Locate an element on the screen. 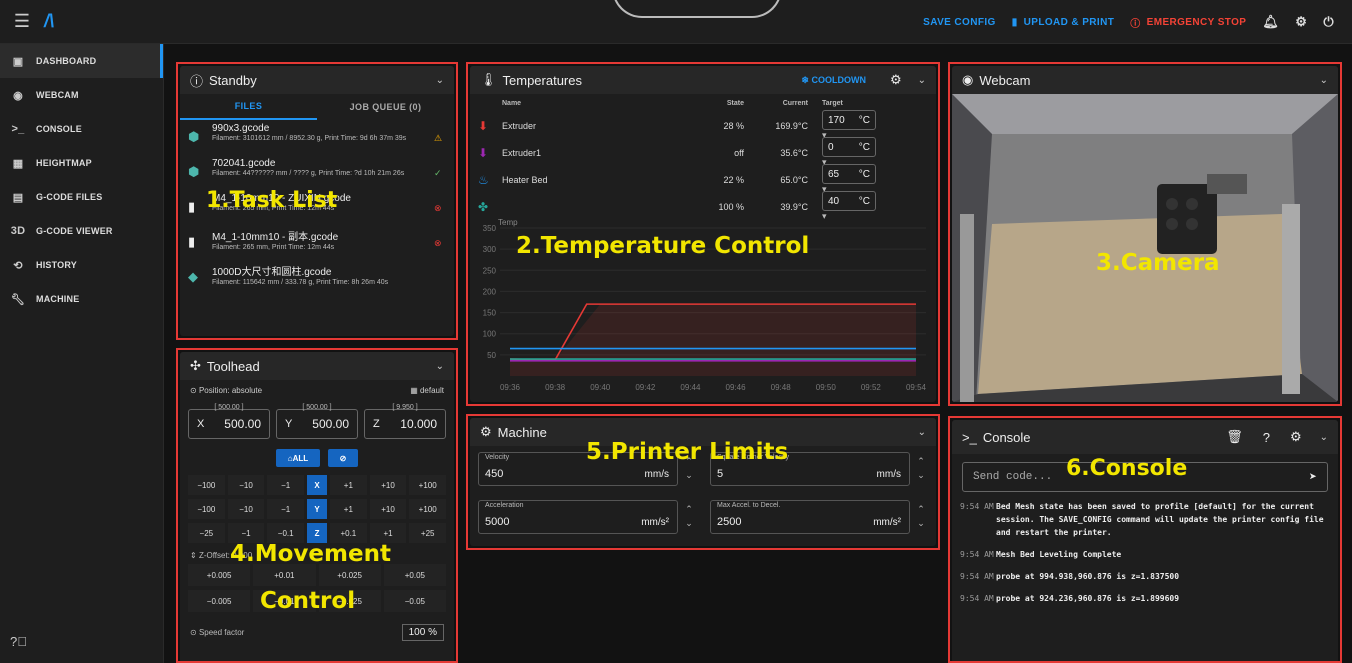  target-temp-input: 65 °C is located at coordinates (849, 174).